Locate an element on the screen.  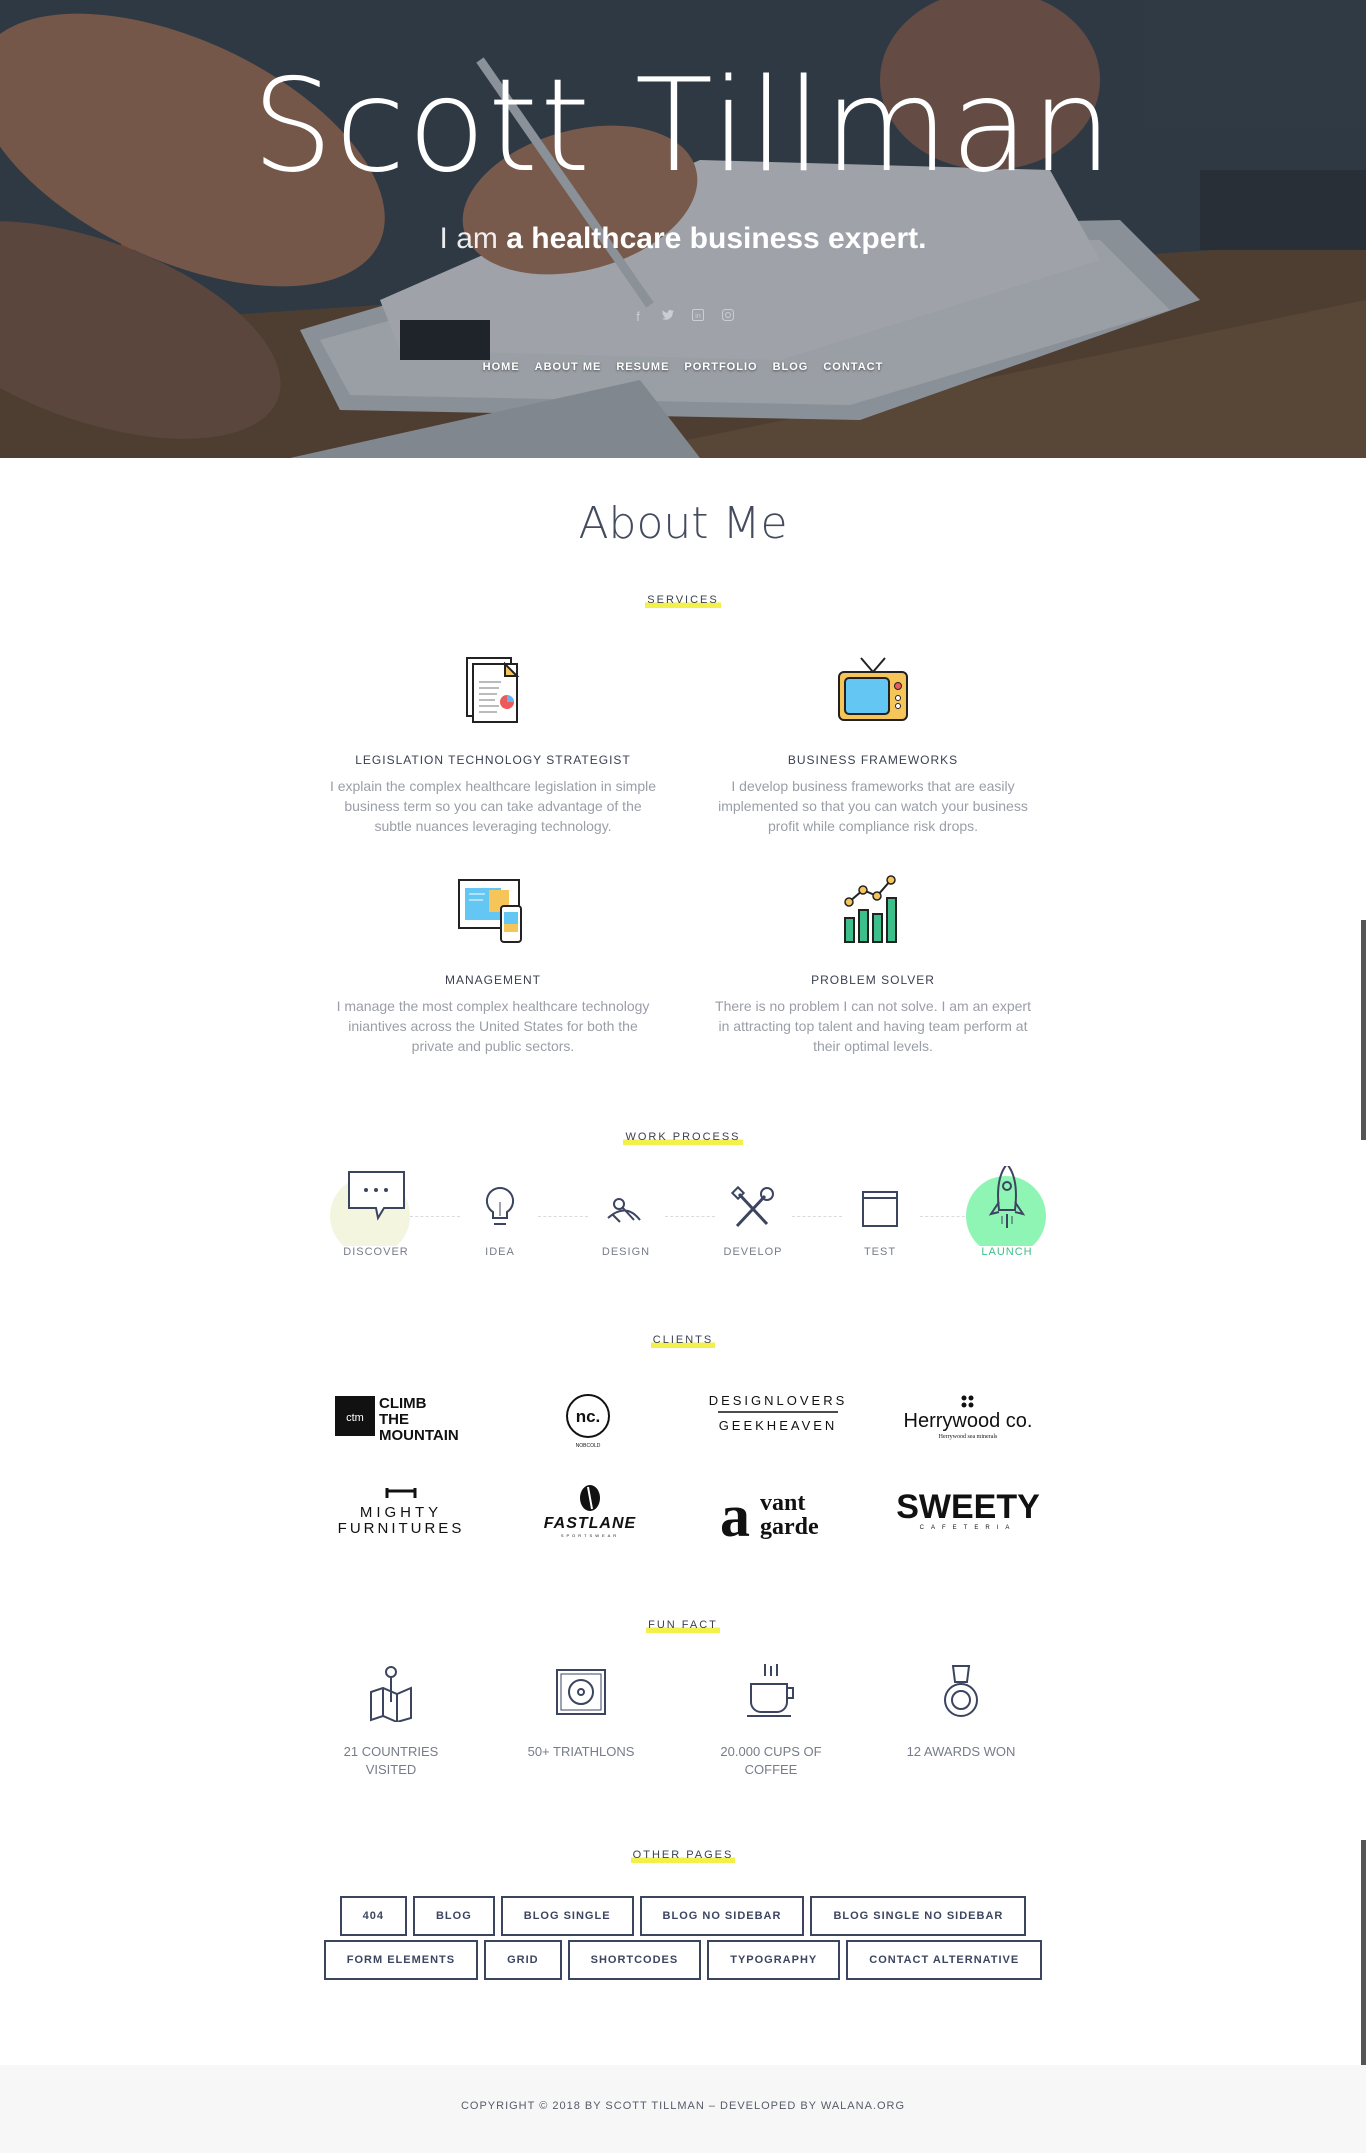
process-step-test: TEST is located at coordinates (880, 1212).